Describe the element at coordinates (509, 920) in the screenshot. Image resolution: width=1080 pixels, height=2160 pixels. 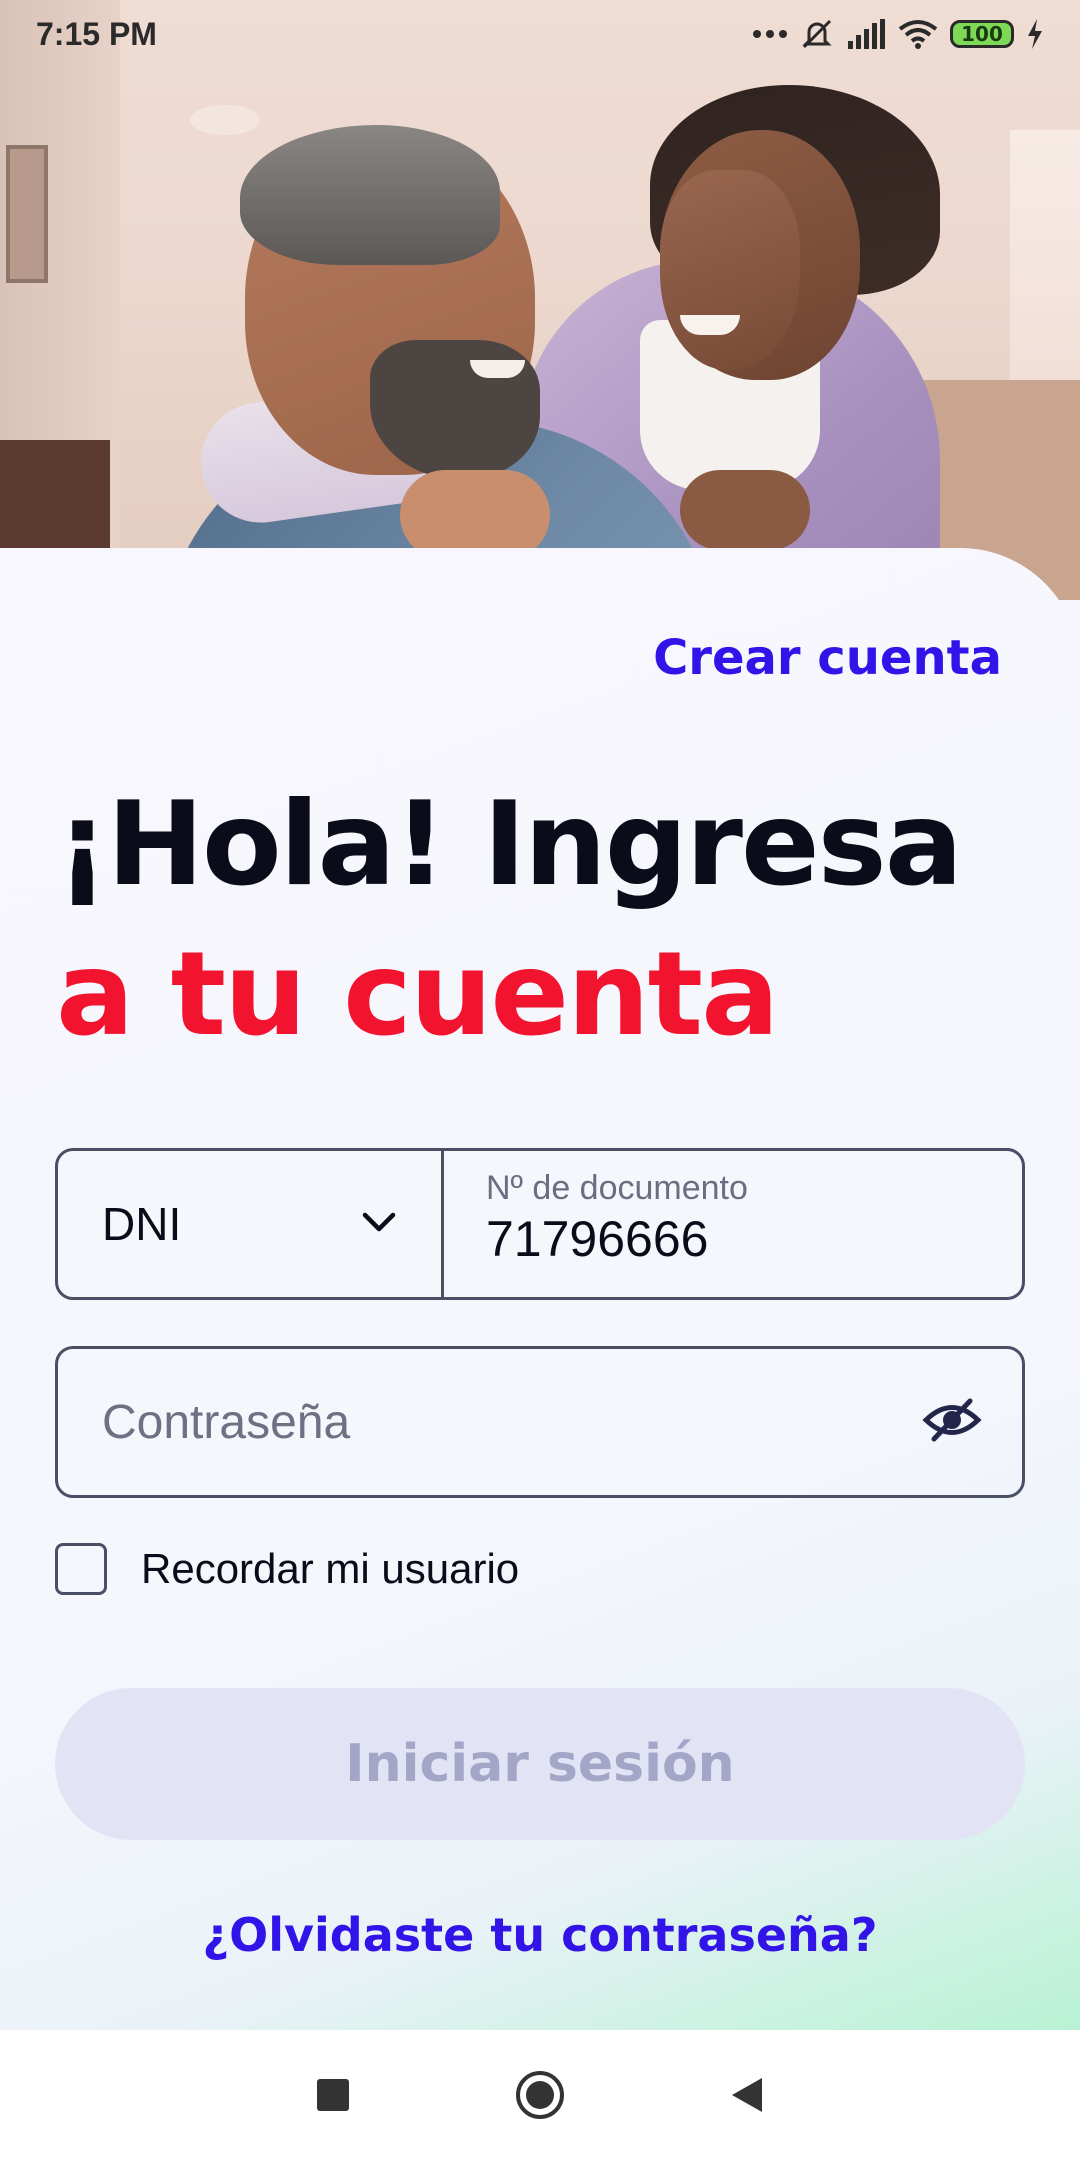
I see `page-title: ¡Hola! Ingresa a tu cuenta` at that location.